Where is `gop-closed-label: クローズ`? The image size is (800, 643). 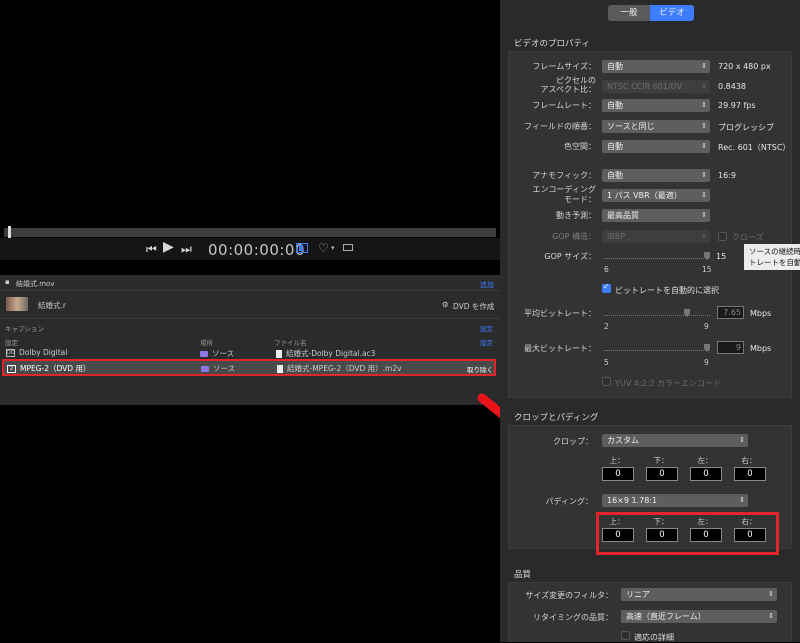 gop-closed-label: クローズ is located at coordinates (748, 237).